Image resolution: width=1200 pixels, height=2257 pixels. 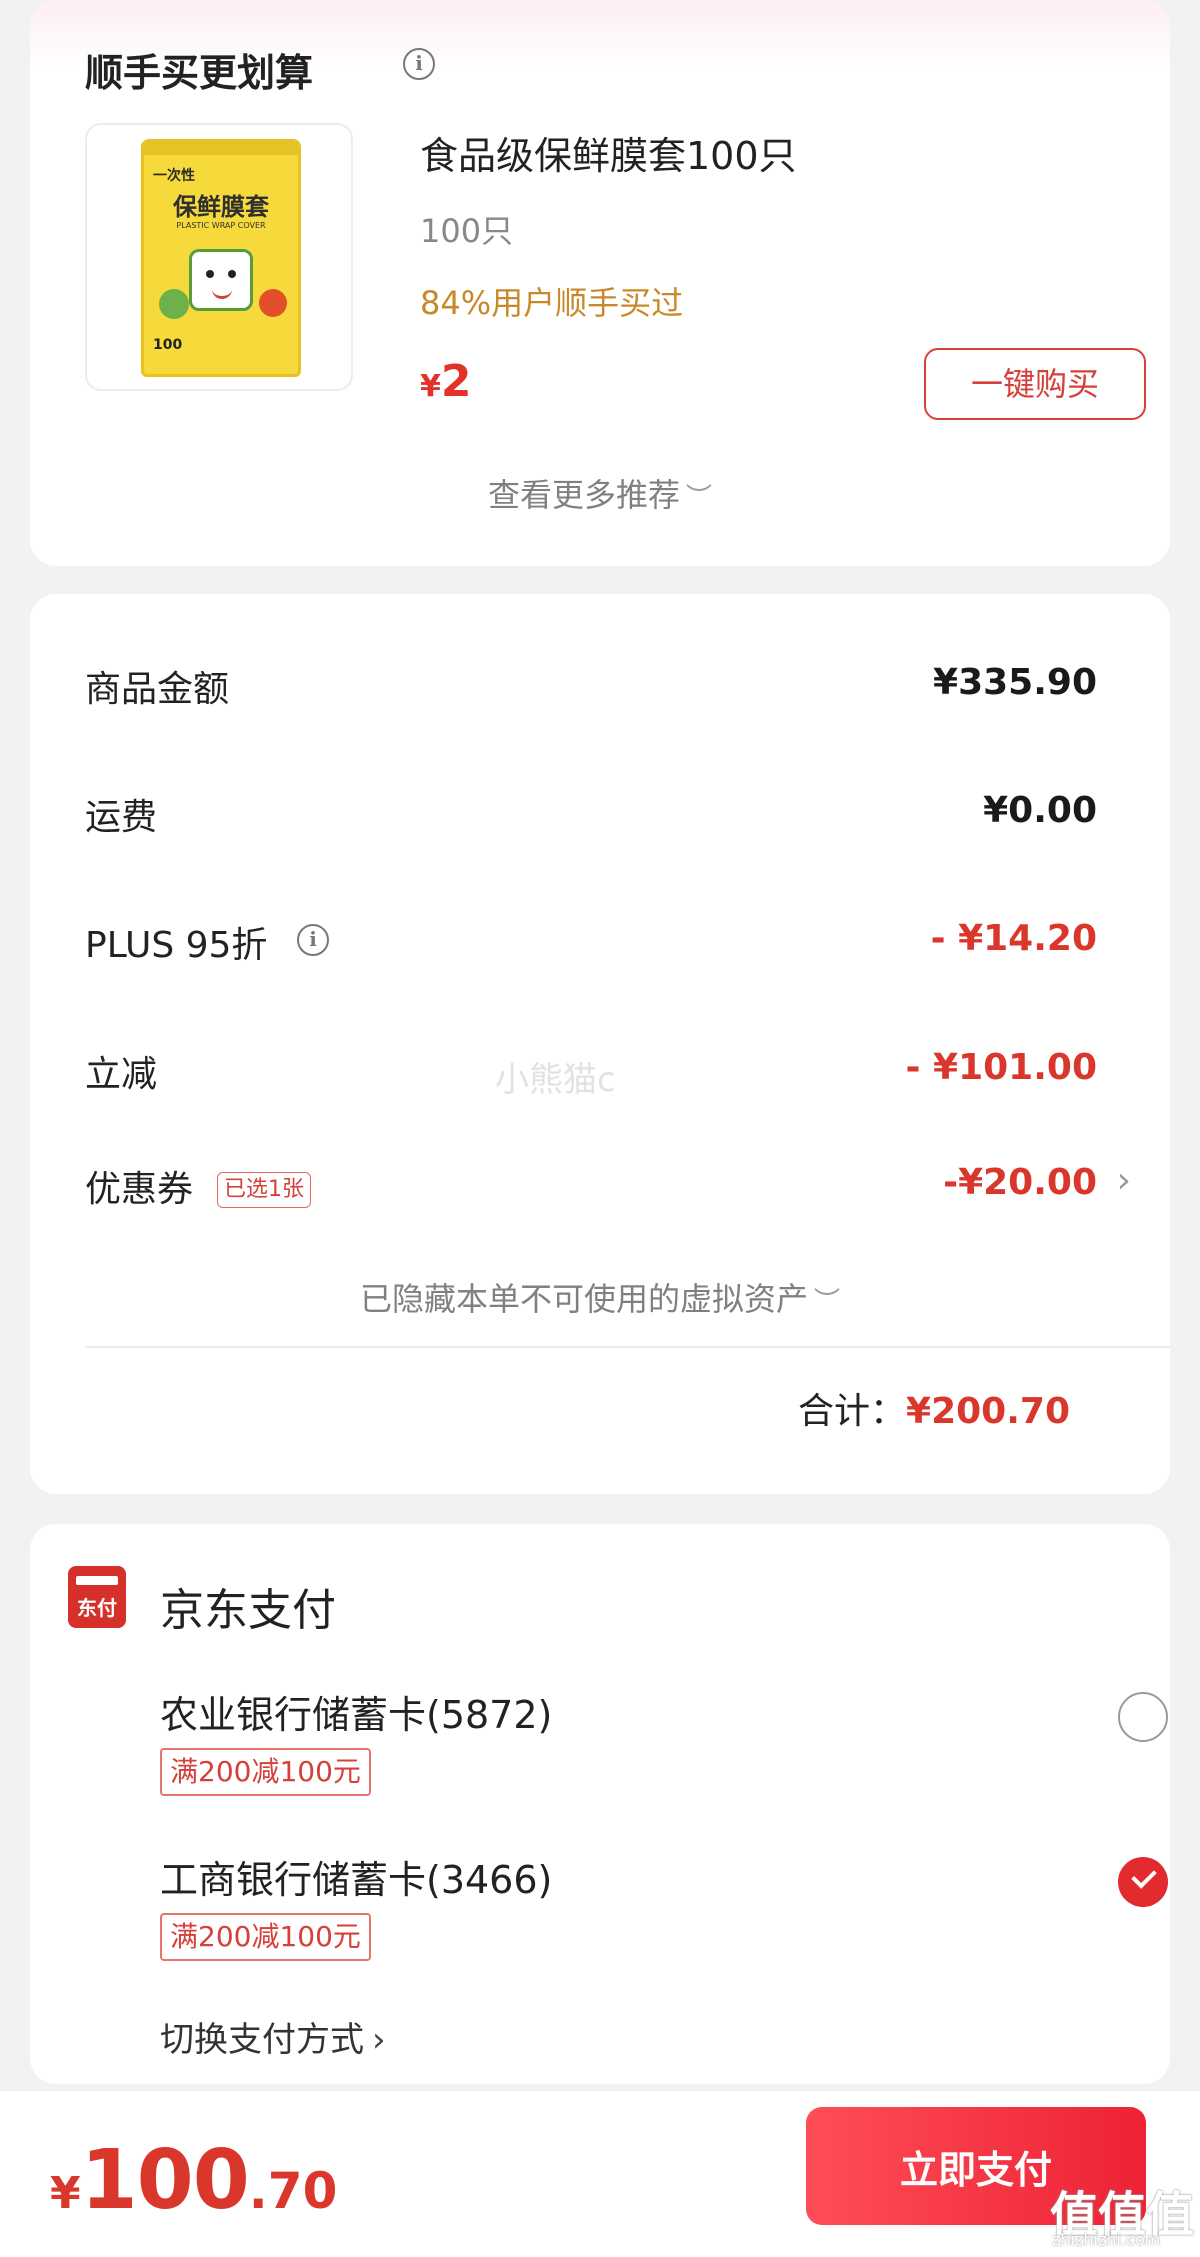 What do you see at coordinates (221, 280) in the screenshot?
I see `package-mascot-graphic` at bounding box center [221, 280].